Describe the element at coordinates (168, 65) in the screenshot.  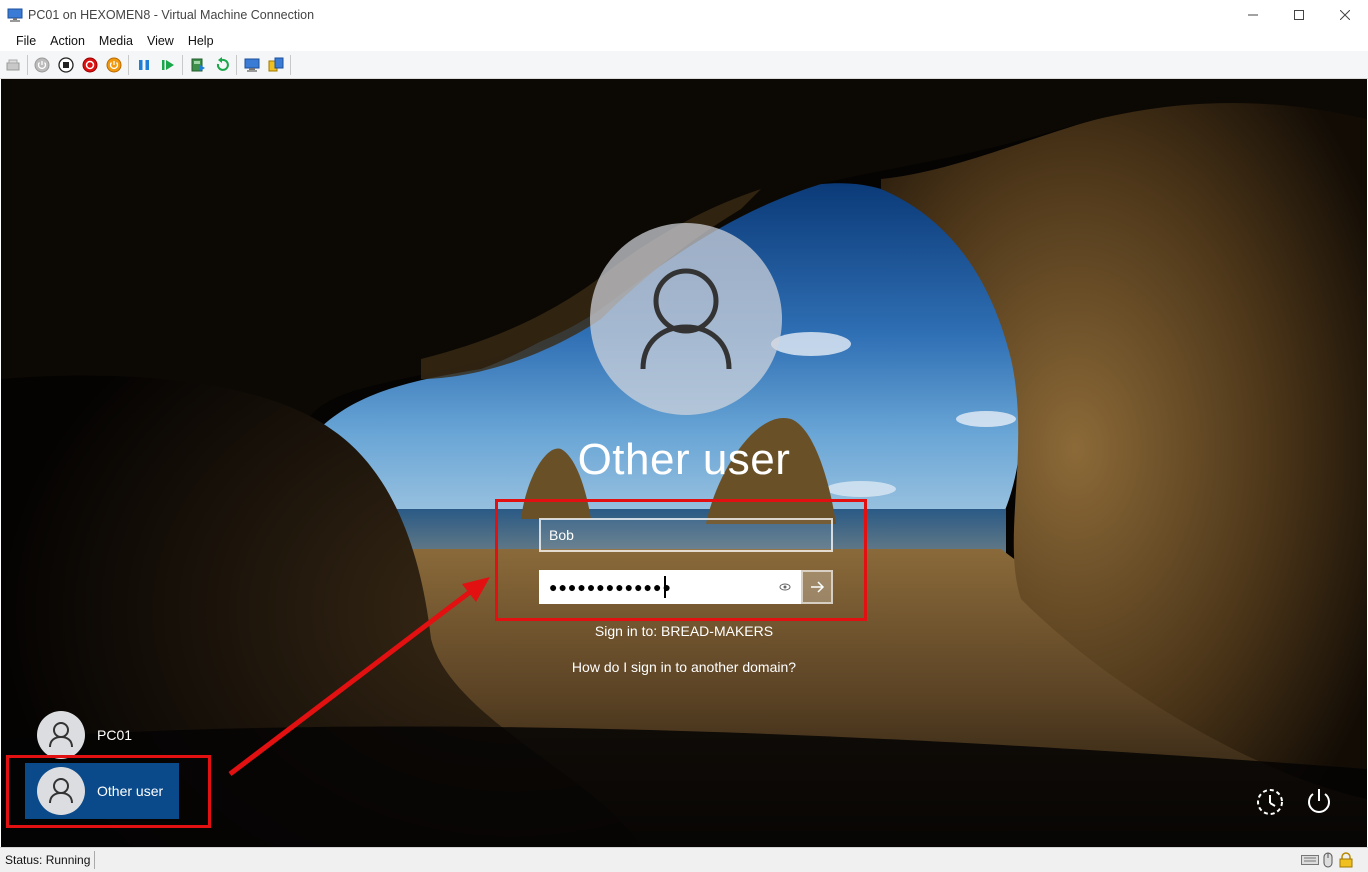
I see `resume-icon` at that location.